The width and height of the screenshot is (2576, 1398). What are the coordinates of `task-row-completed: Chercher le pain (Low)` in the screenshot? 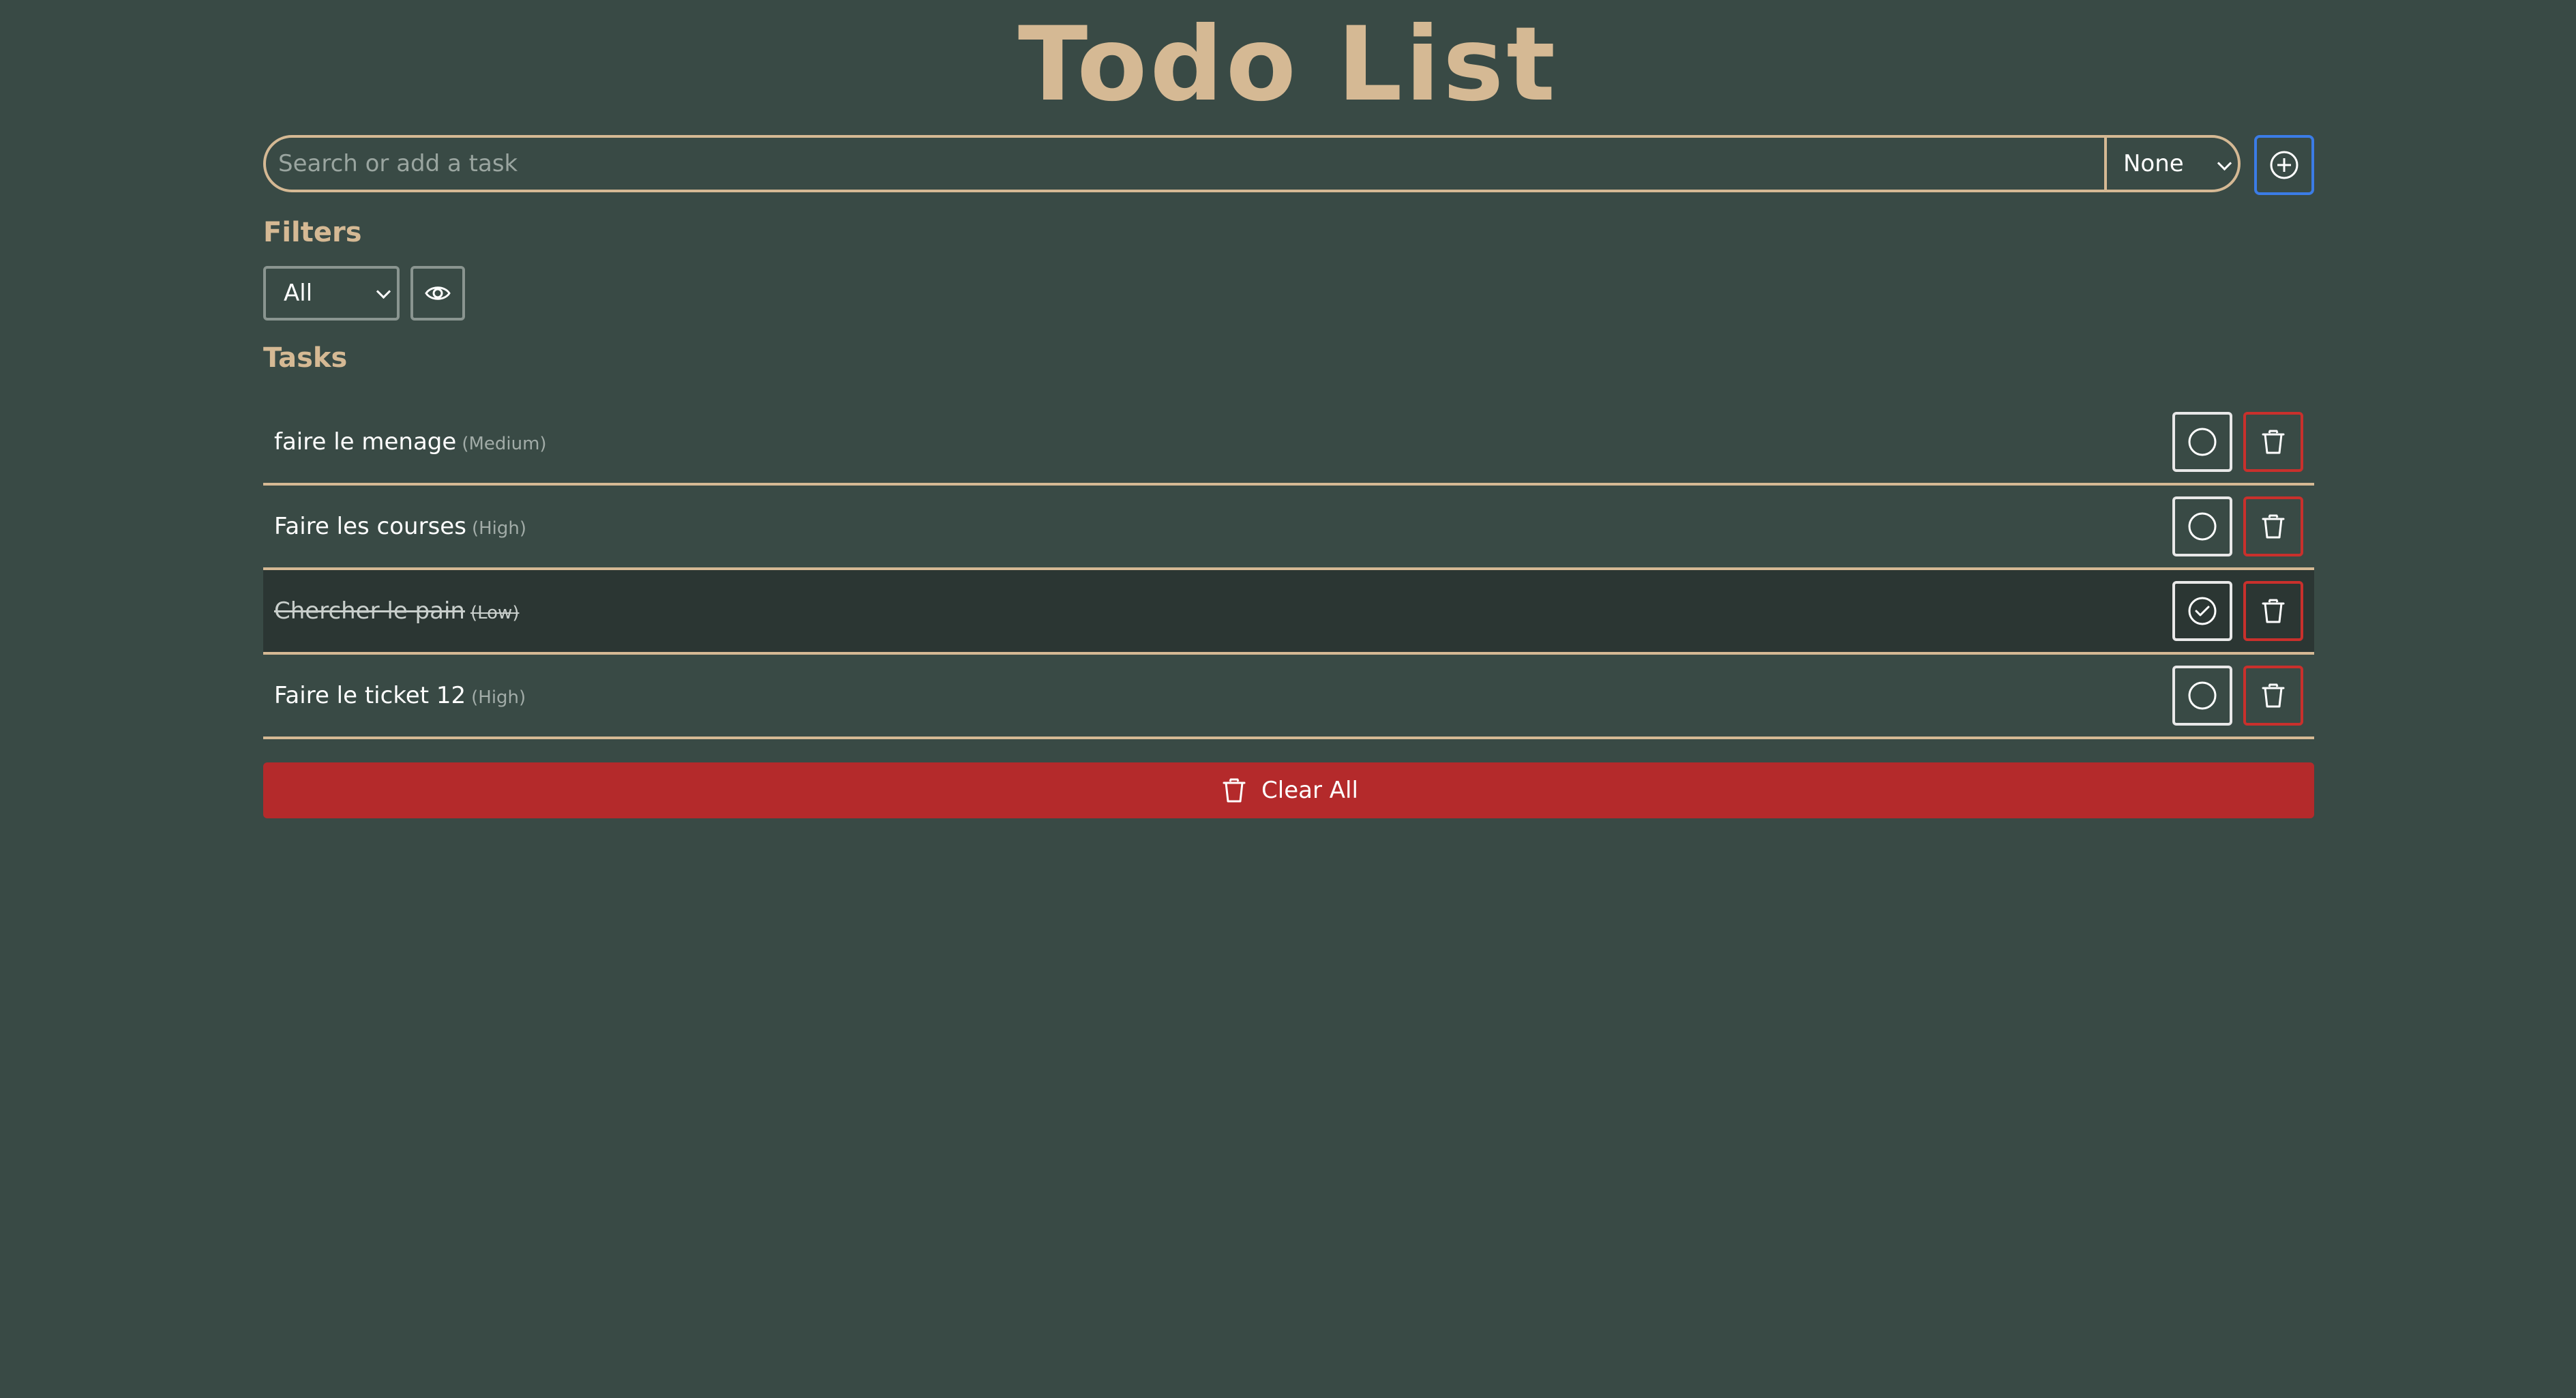 It's located at (1288, 612).